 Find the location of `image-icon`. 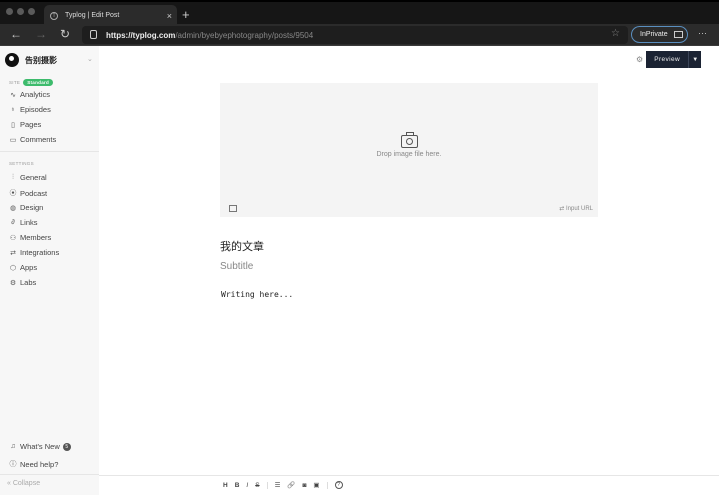

image-icon is located at coordinates (233, 208).